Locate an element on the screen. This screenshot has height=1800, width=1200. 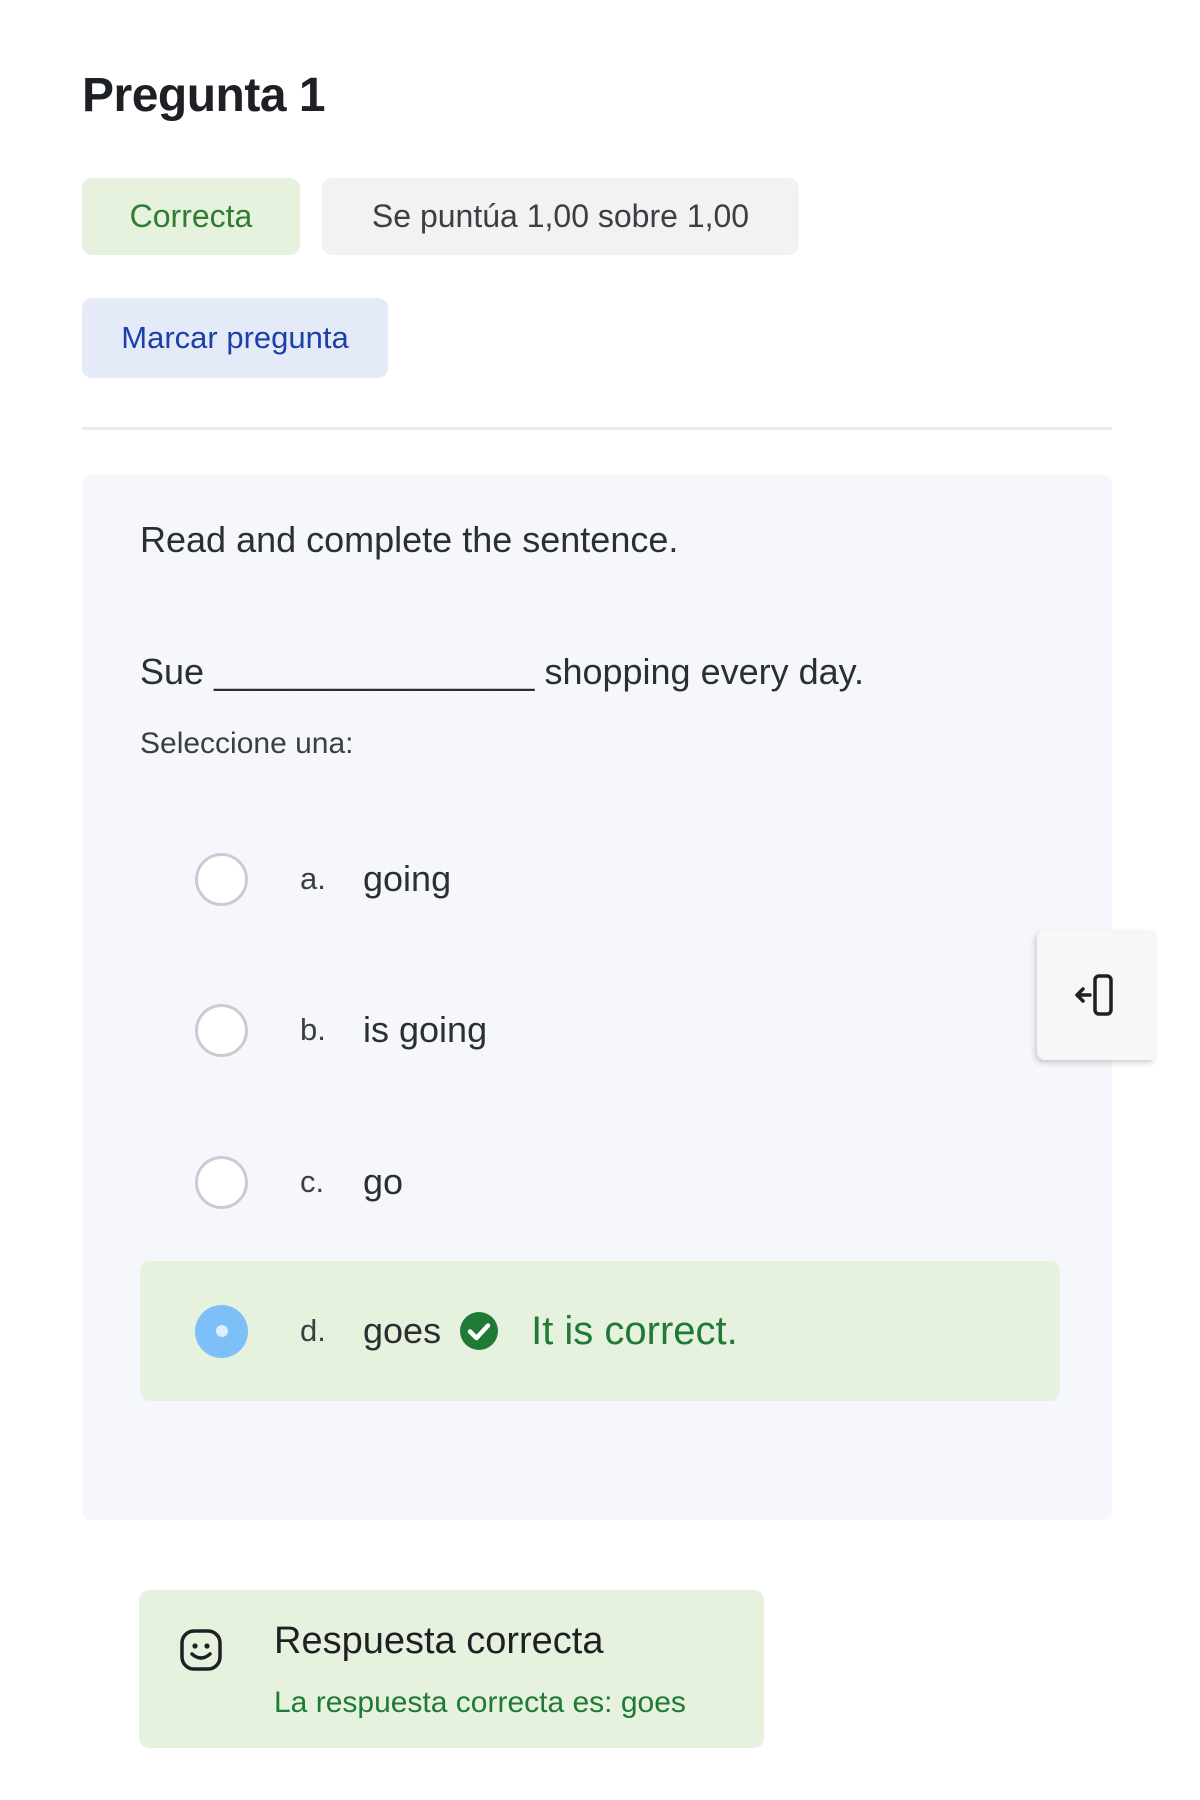
option-b: b. is going is located at coordinates (600, 1030).